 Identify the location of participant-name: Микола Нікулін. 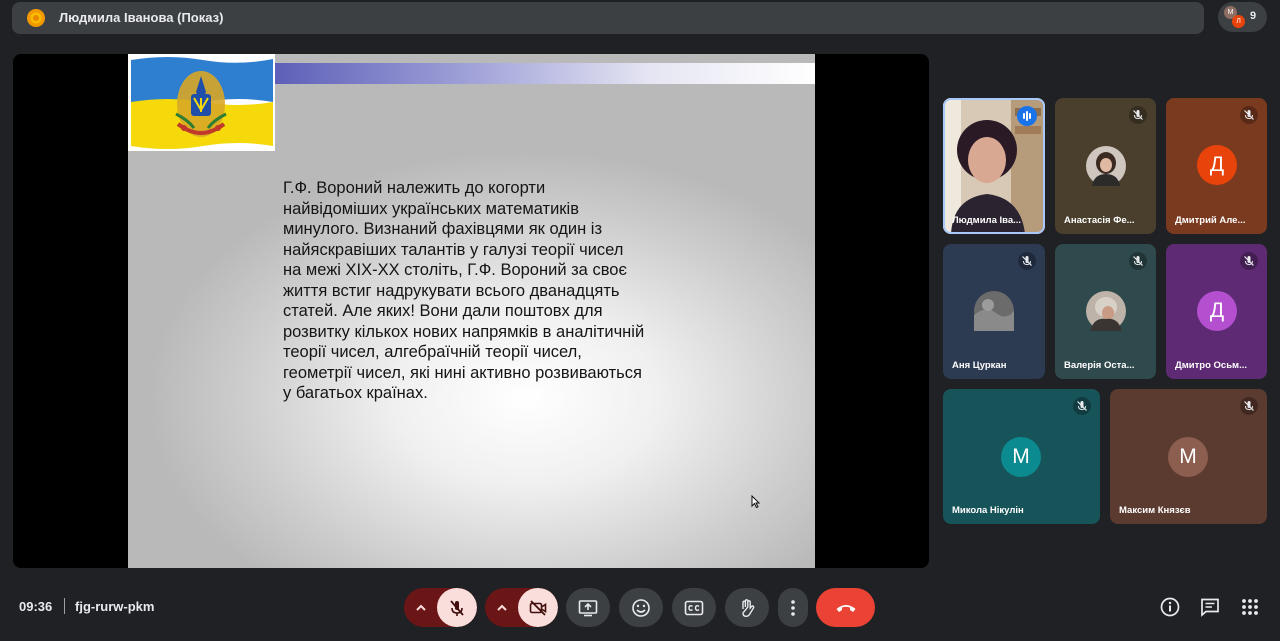
(988, 510).